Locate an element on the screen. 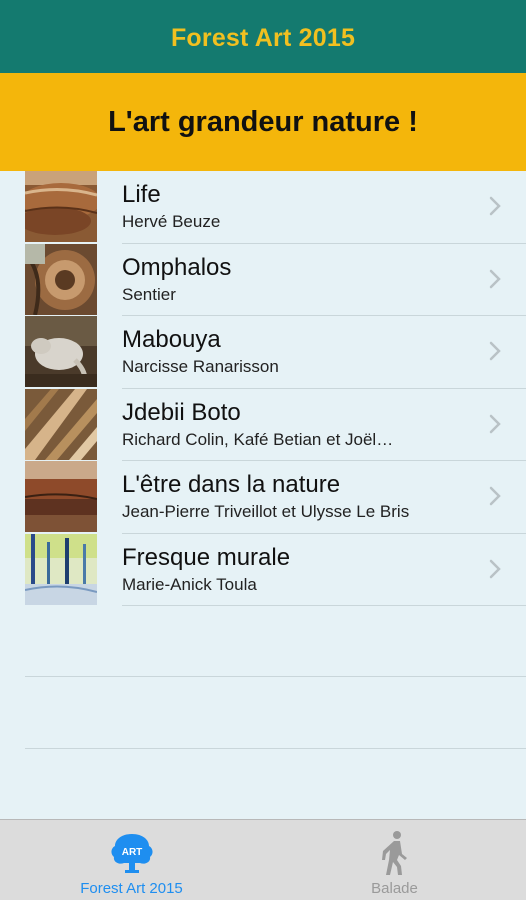  list-item-omphalos: Omphalos Sentier is located at coordinates (263, 279).